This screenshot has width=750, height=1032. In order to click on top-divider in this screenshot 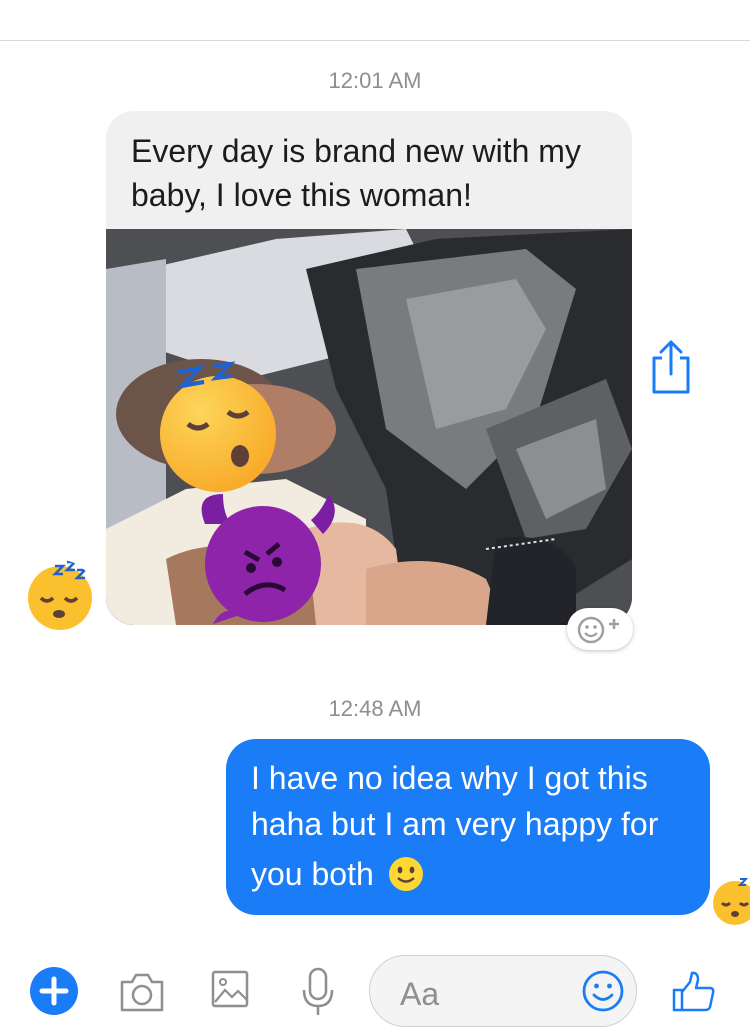, I will do `click(375, 40)`.